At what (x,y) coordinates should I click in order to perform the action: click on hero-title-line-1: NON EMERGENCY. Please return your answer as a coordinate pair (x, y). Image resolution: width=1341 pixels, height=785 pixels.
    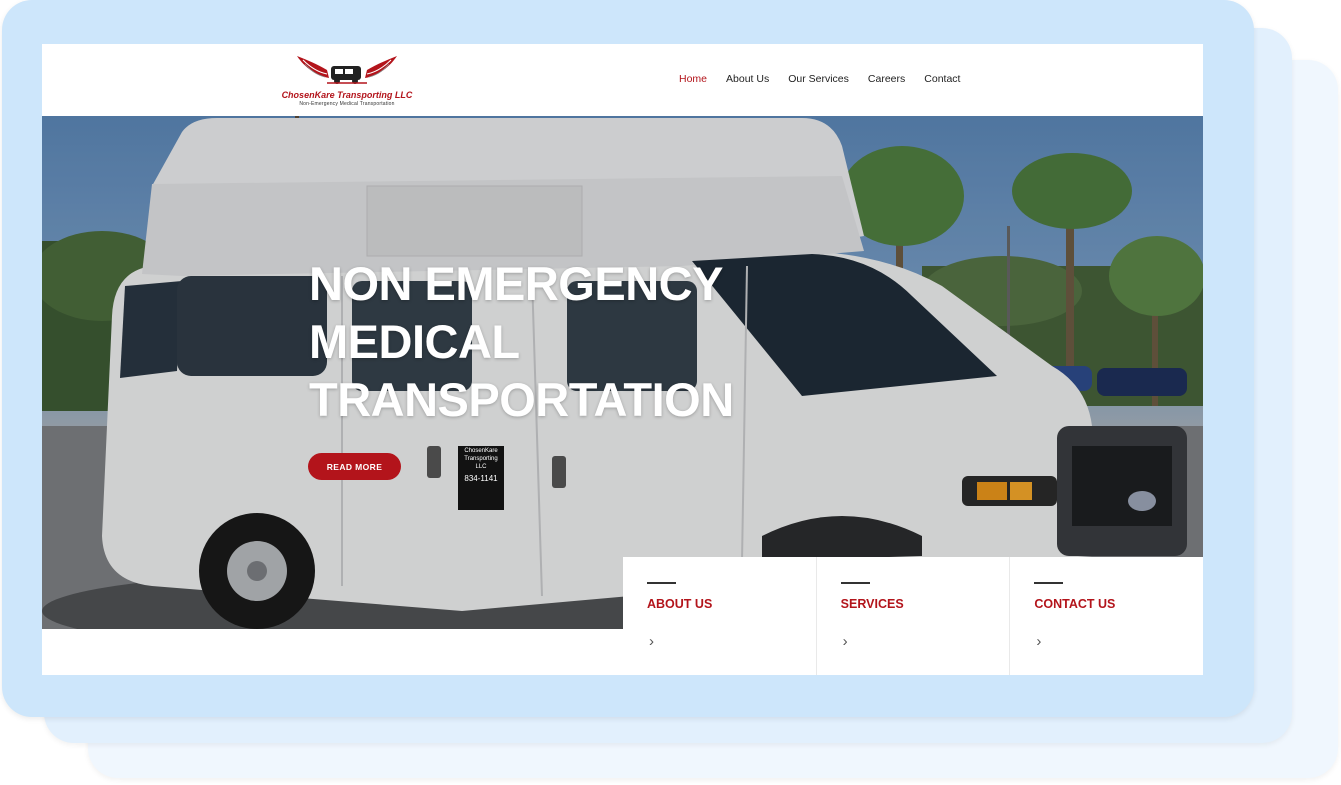
    Looking at the image, I should click on (516, 283).